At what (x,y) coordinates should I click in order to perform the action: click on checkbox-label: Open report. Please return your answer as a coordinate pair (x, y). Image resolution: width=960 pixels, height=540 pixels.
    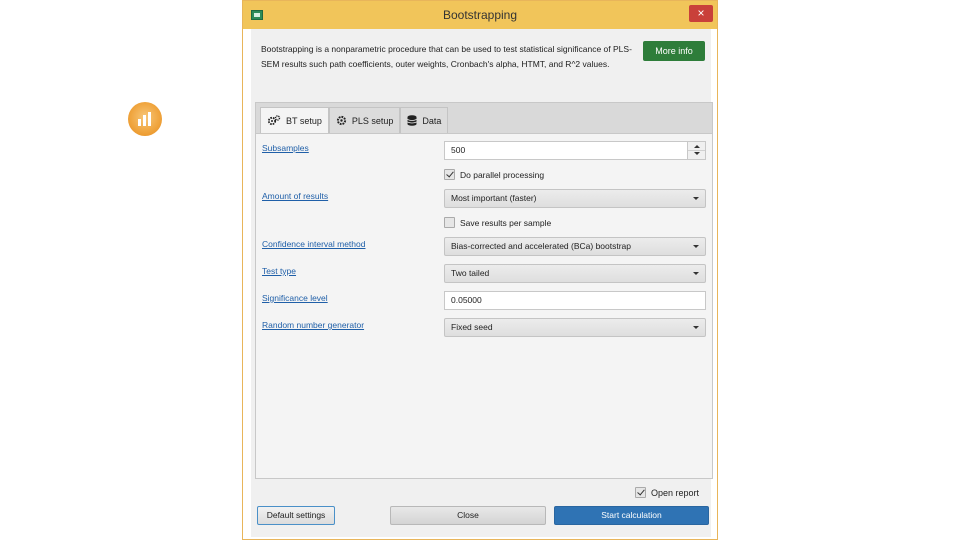
    Looking at the image, I should click on (674, 492).